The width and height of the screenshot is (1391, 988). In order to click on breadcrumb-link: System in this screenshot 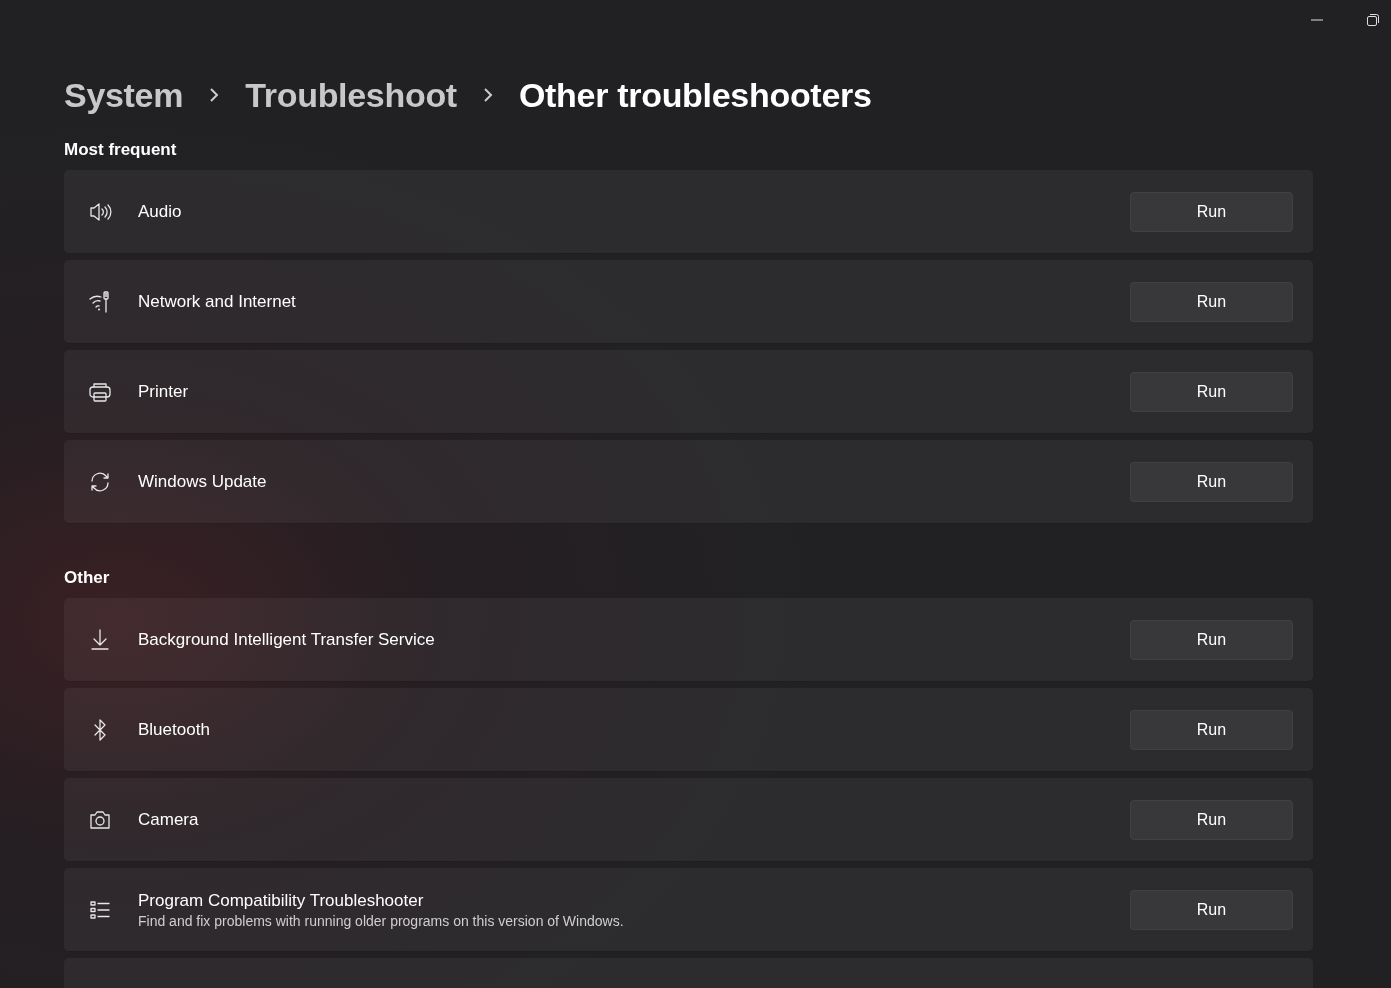, I will do `click(124, 95)`.